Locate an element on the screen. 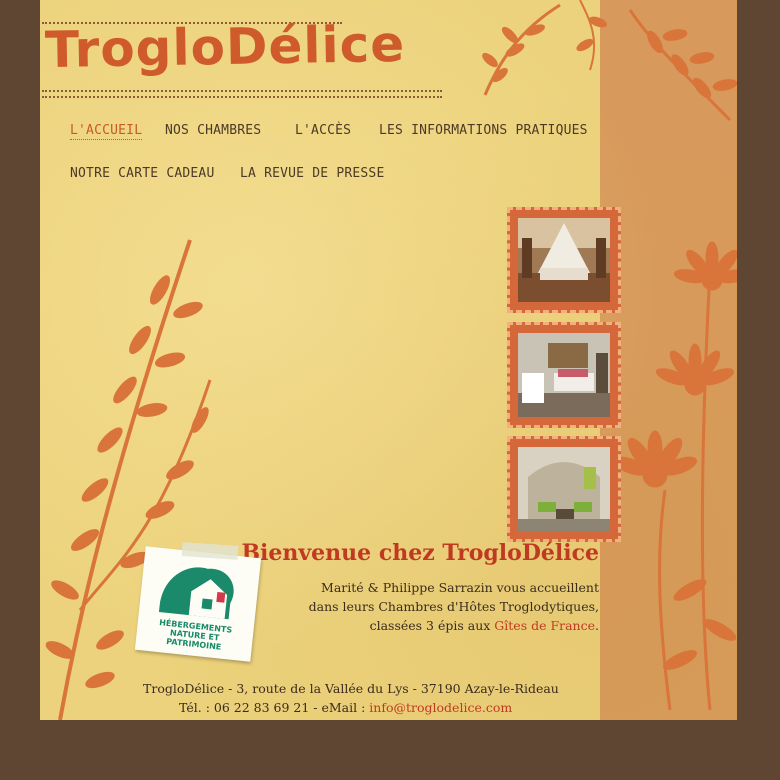 The width and height of the screenshot is (780, 780). hebergements-nature-badge: Hébergements Nature et Patrimoine is located at coordinates (198, 604).